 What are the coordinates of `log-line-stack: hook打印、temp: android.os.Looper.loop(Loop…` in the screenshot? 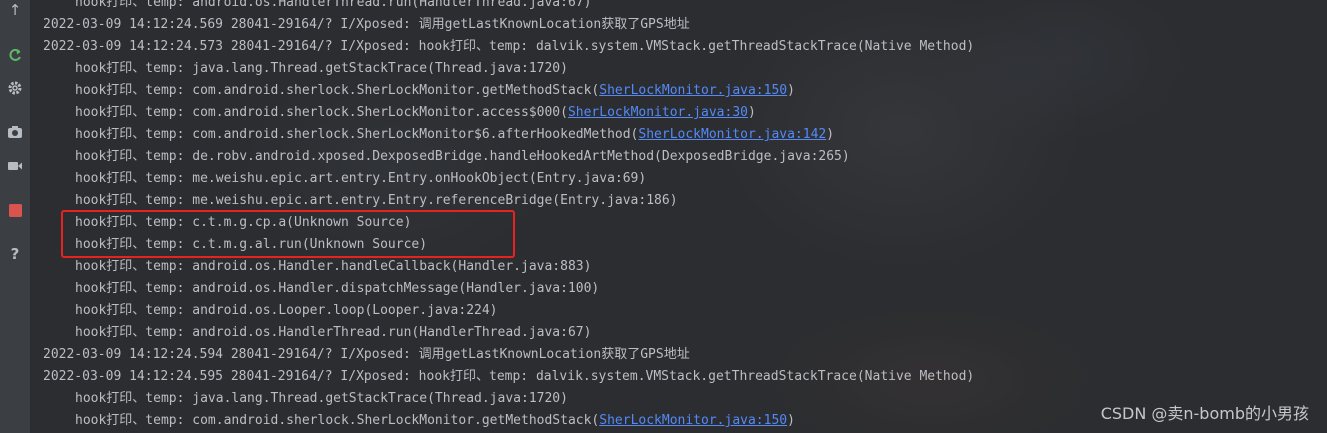 It's located at (286, 310).